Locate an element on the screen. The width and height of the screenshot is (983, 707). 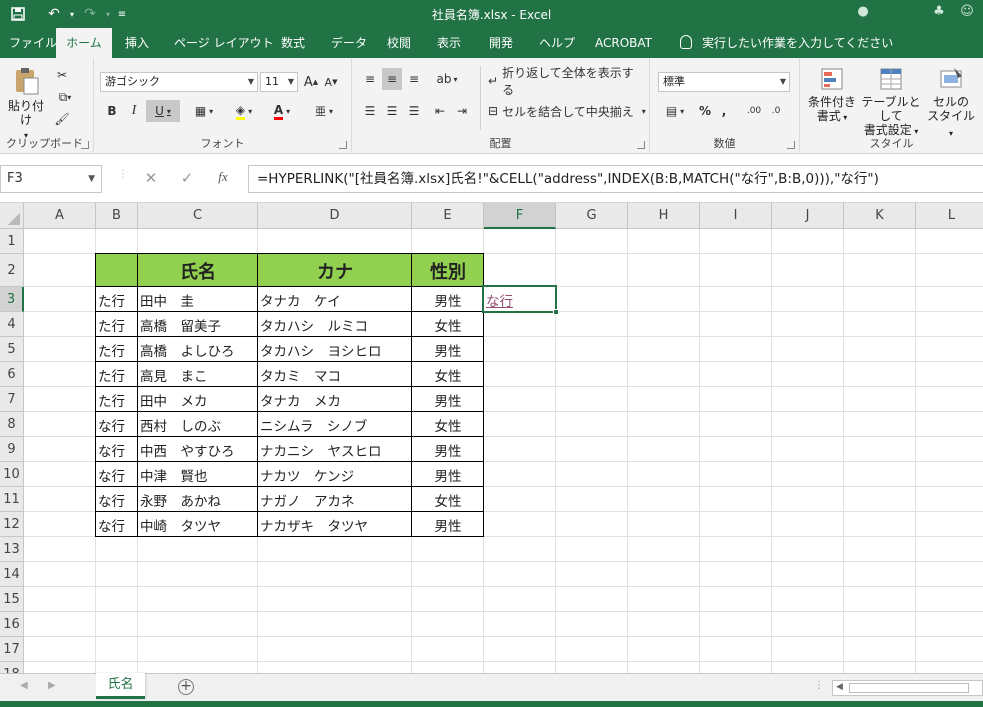
column-header-c: C is located at coordinates (198, 216).